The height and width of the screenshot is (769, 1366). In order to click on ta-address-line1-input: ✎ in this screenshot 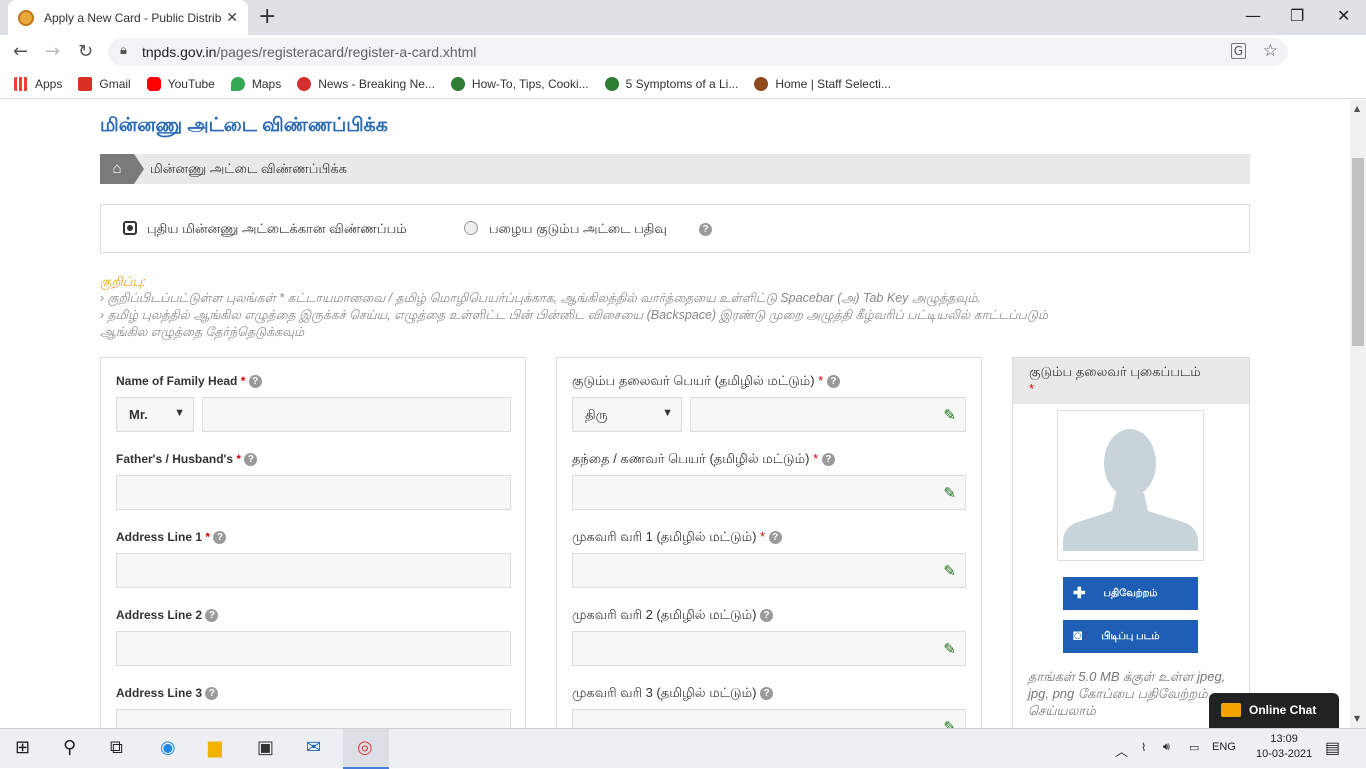, I will do `click(769, 570)`.